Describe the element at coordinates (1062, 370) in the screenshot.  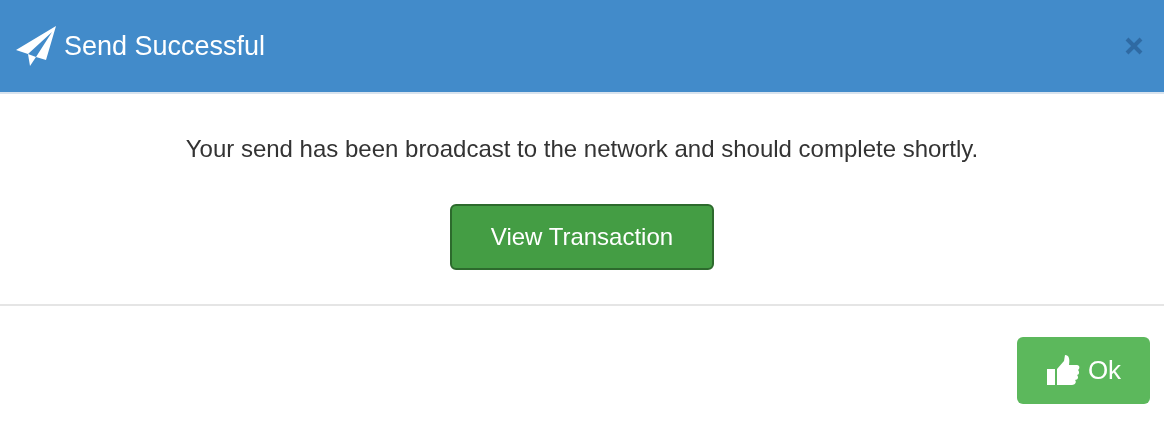
I see `thumbs-up-icon` at that location.